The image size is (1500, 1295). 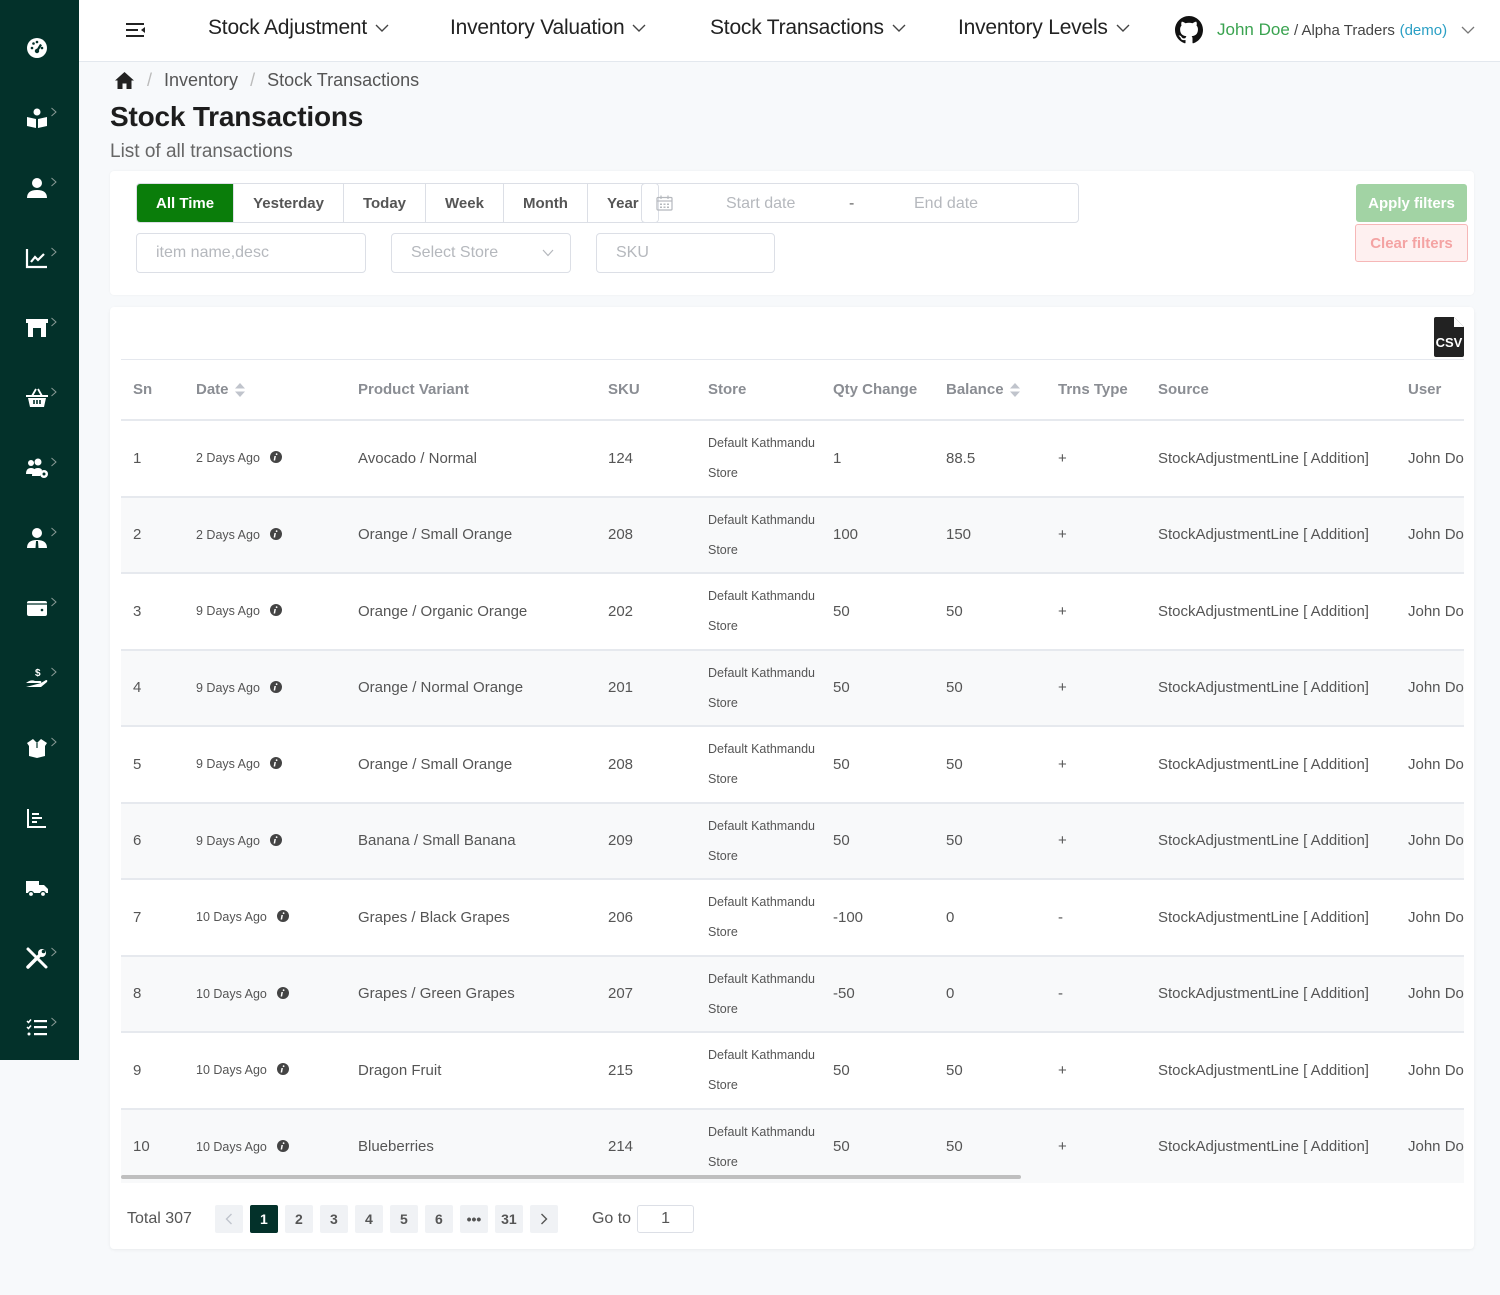 I want to click on page-button: 5, so click(x=403, y=1219).